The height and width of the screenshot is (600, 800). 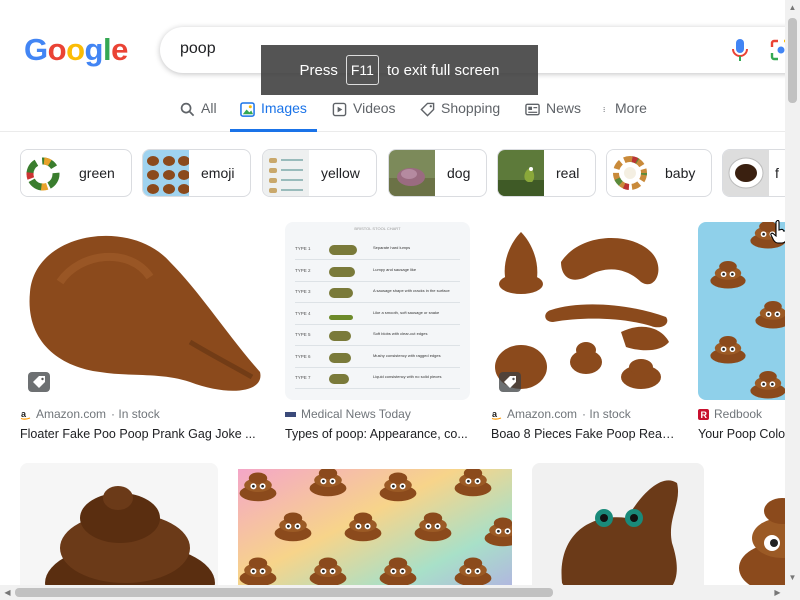 I want to click on tag-icon, so click(x=427, y=109).